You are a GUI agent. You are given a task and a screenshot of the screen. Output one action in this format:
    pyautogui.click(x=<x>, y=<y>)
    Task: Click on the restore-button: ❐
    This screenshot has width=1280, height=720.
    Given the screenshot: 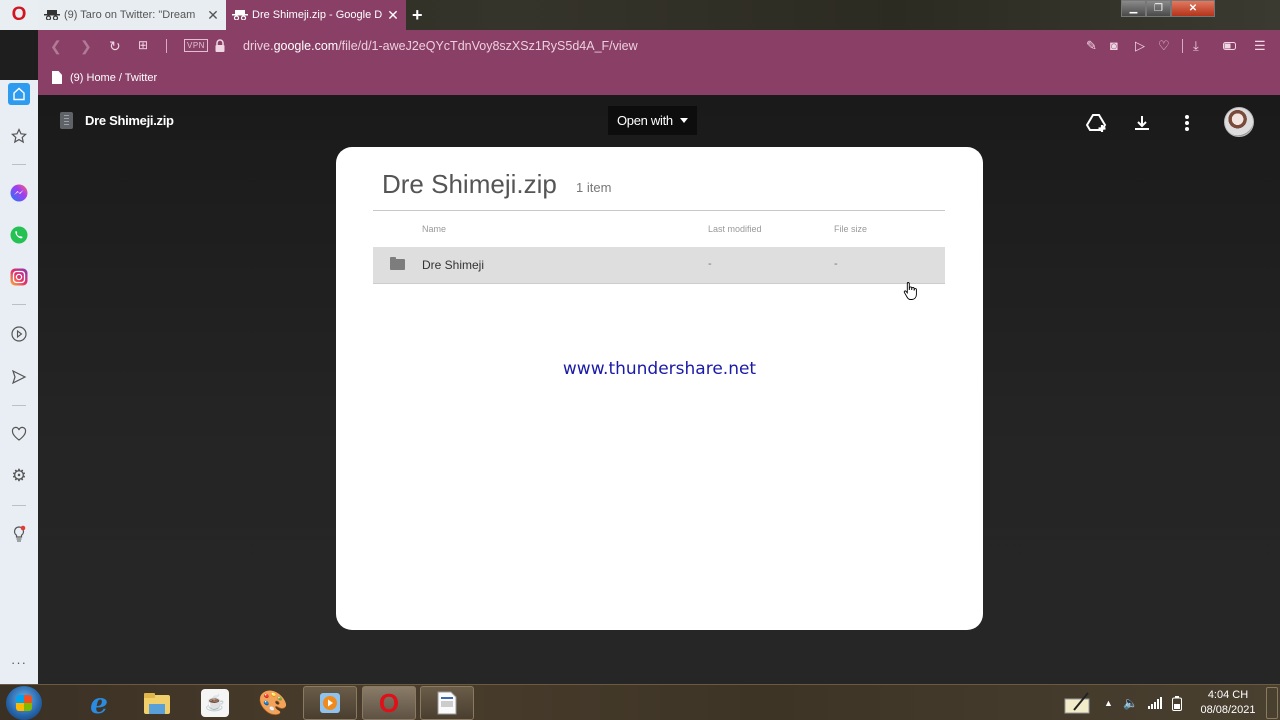 What is the action you would take?
    pyautogui.click(x=1158, y=8)
    